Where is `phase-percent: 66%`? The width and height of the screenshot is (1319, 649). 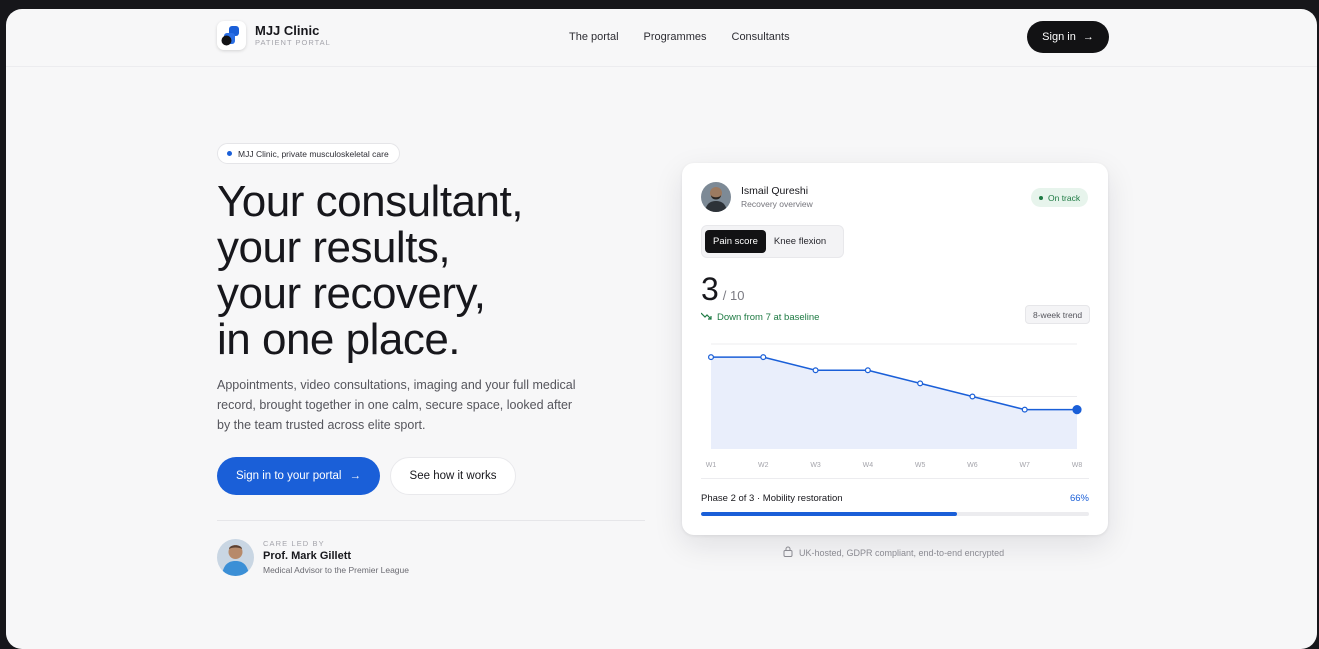
phase-percent: 66% is located at coordinates (1079, 498).